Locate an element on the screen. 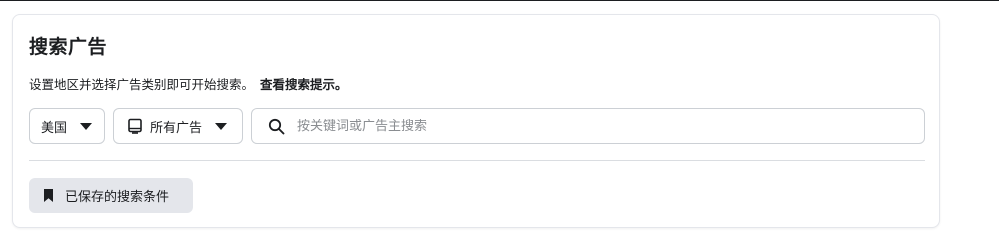 This screenshot has width=999, height=241. instructions-label: 设置地区并选择广告类别即可开始搜索。 is located at coordinates (142, 84).